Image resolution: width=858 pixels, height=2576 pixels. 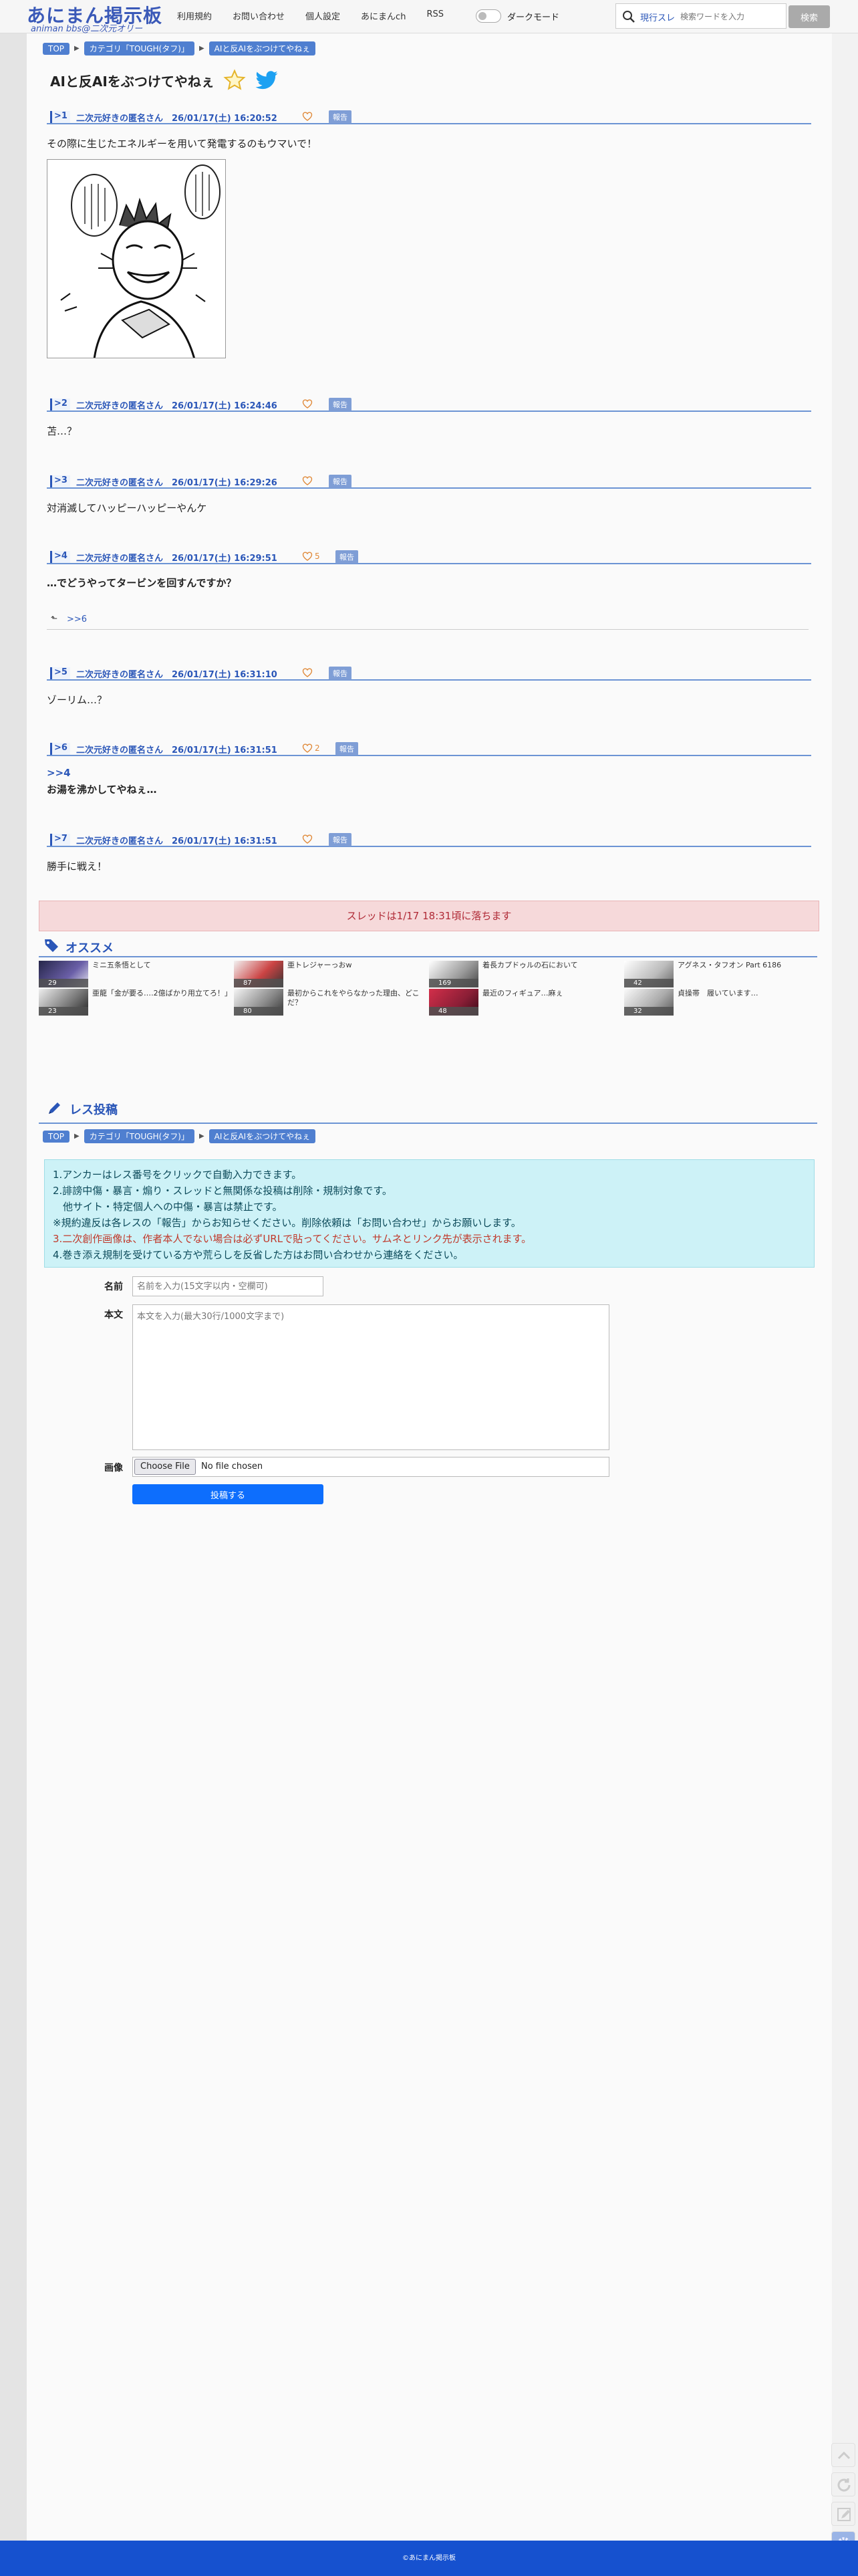 I want to click on recommend-title-text: ミニ五条悟として, so click(x=121, y=965).